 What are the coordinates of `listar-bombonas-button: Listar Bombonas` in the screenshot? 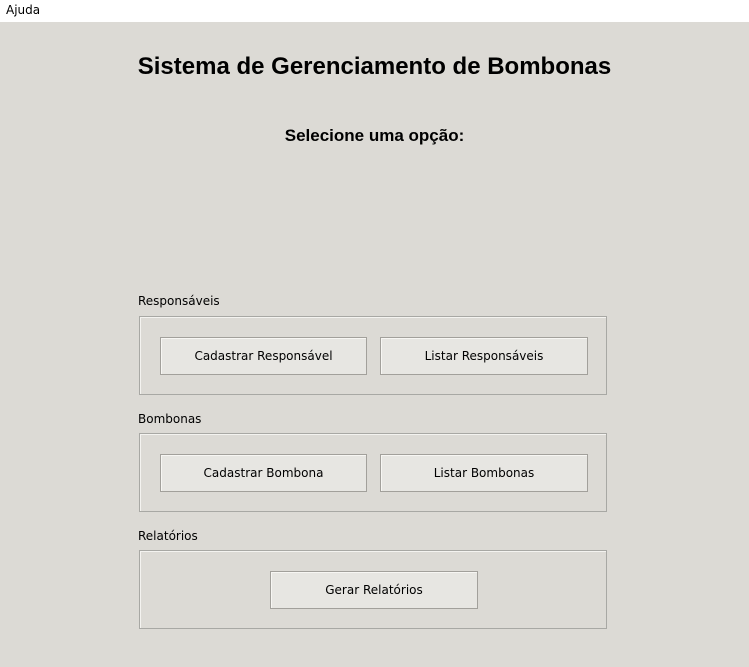 It's located at (484, 473).